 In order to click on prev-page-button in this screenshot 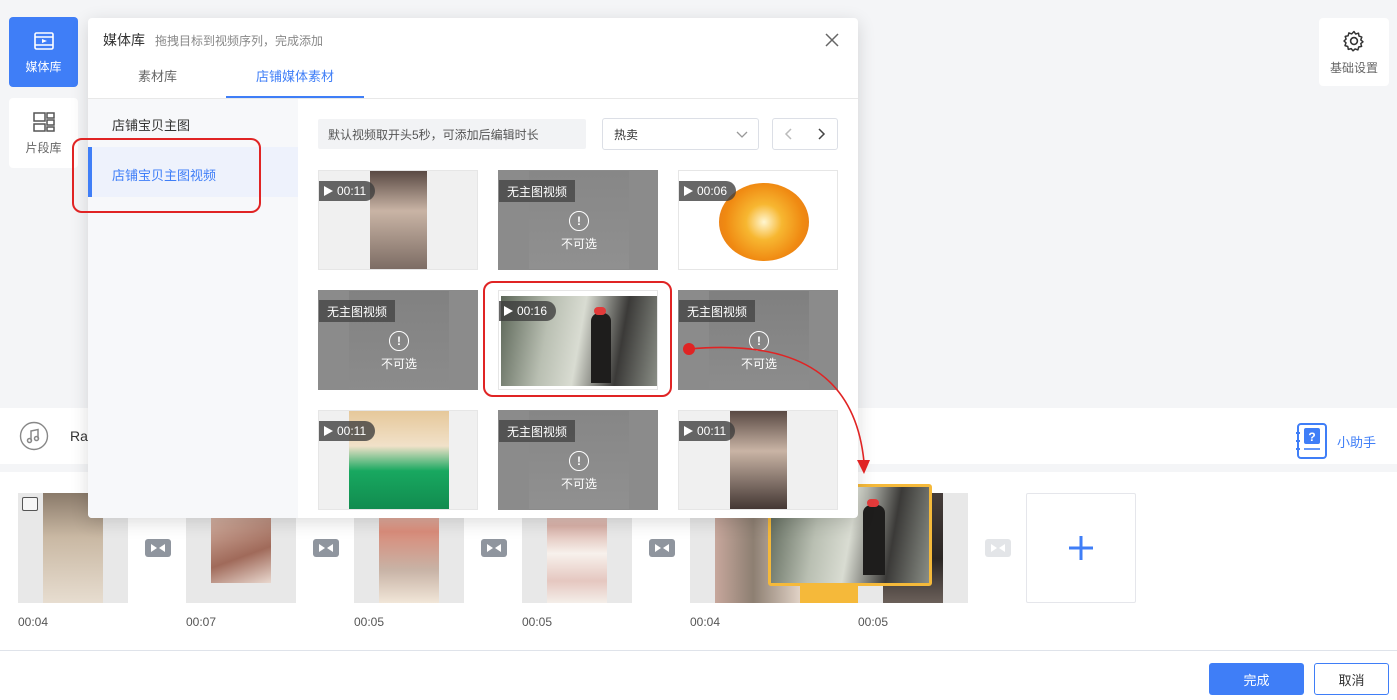, I will do `click(789, 134)`.